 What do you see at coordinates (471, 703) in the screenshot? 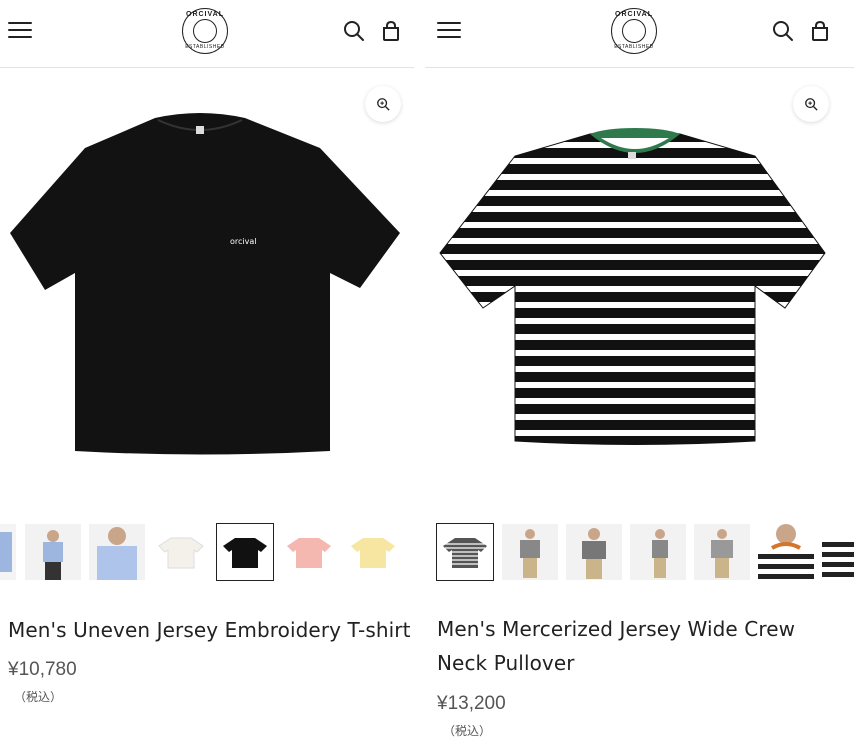
I see `product-price: ¥13,200` at bounding box center [471, 703].